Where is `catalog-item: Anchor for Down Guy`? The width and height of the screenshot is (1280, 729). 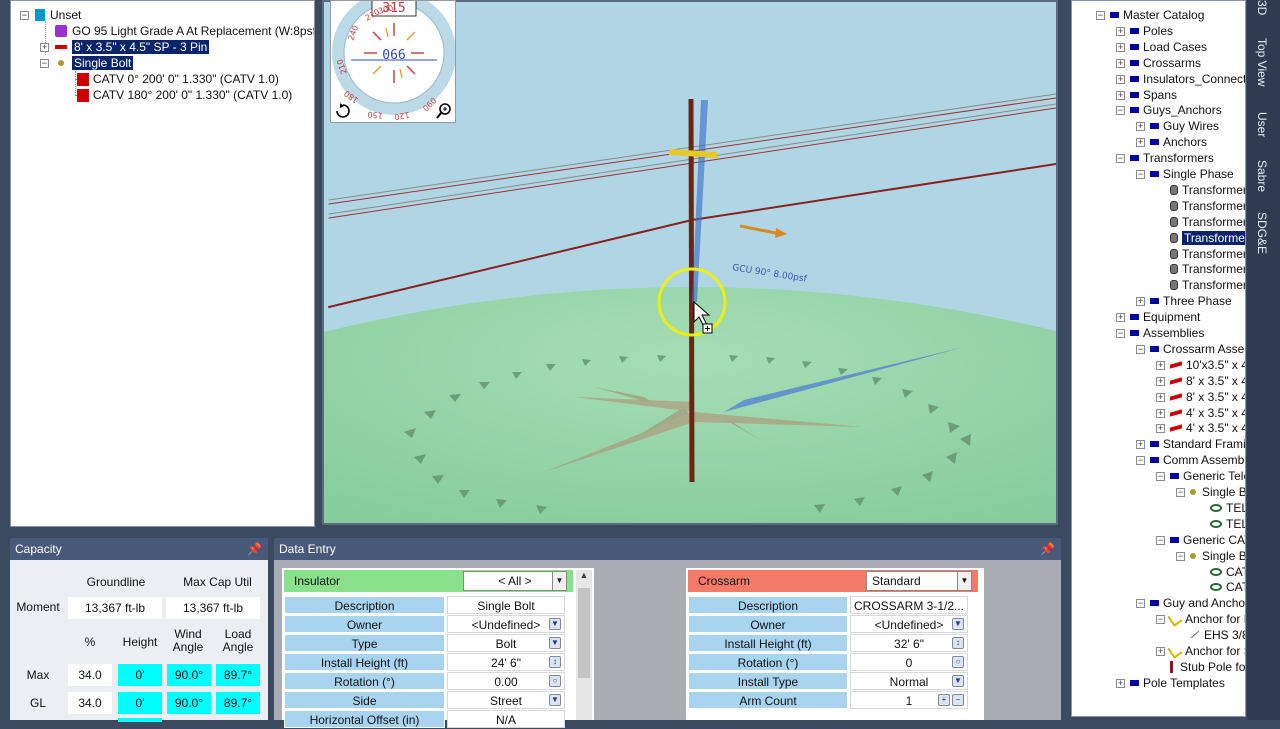 catalog-item: Anchor for Down Guy is located at coordinates (1206, 619).